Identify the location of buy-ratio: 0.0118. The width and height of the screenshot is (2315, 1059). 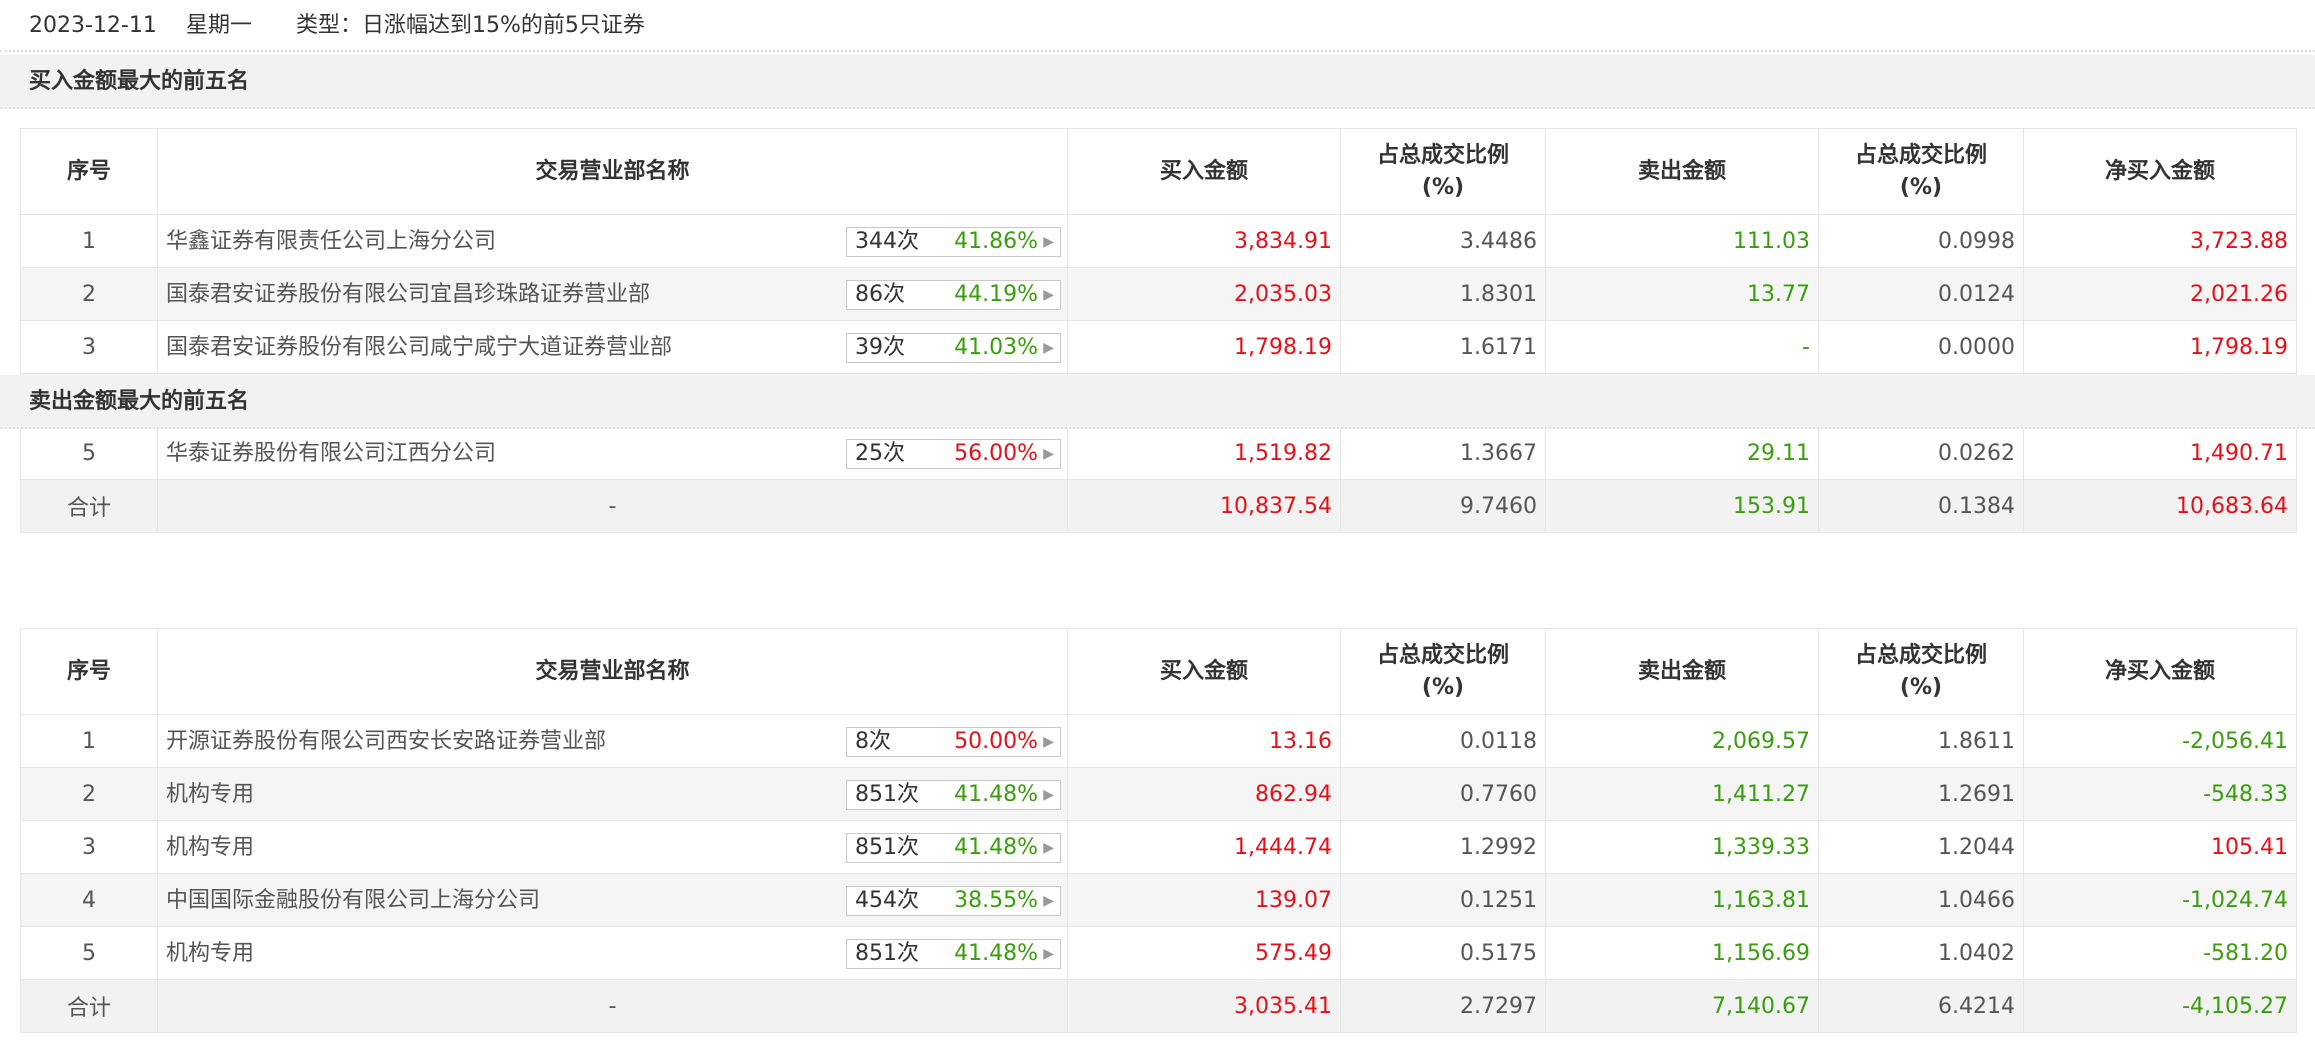
(1443, 741).